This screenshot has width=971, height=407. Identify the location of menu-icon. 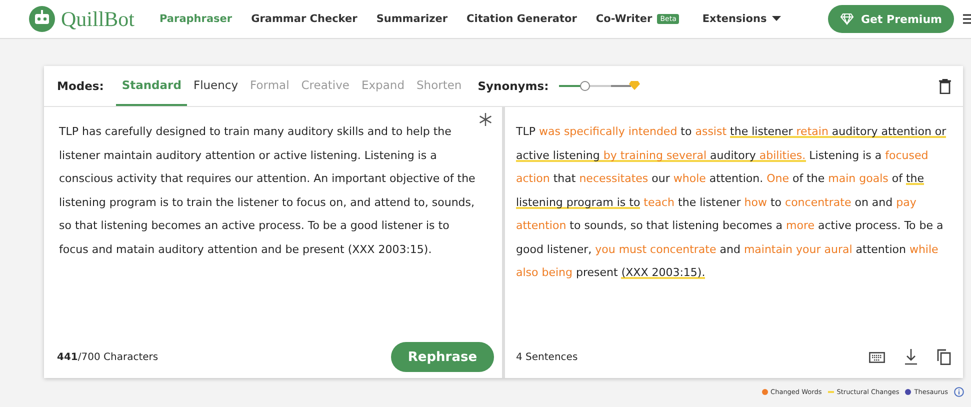
(967, 19).